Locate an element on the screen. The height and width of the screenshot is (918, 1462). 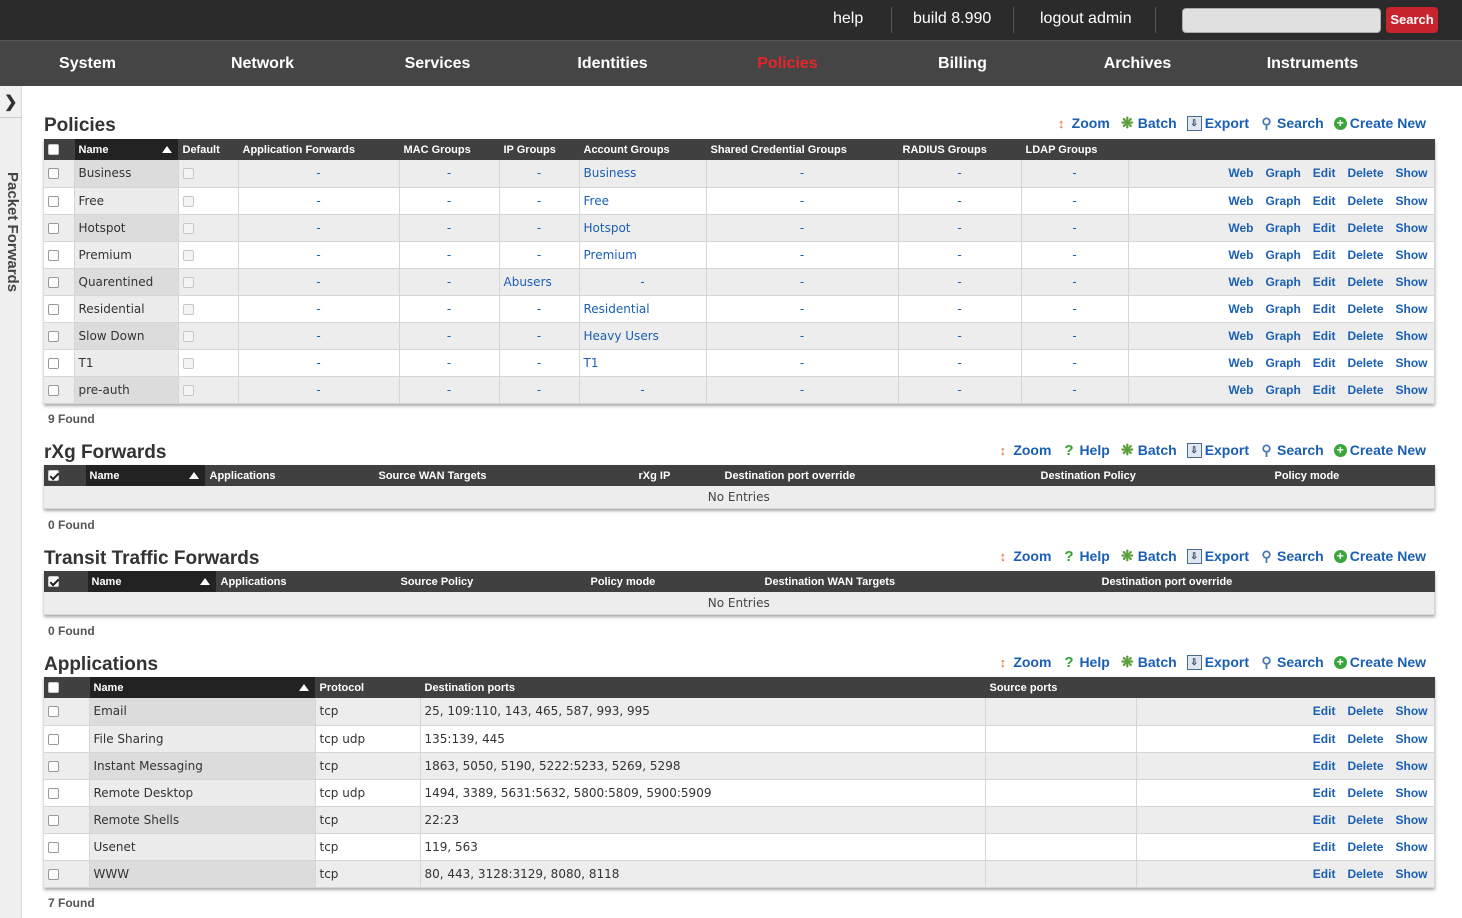
help-link: help is located at coordinates (848, 19).